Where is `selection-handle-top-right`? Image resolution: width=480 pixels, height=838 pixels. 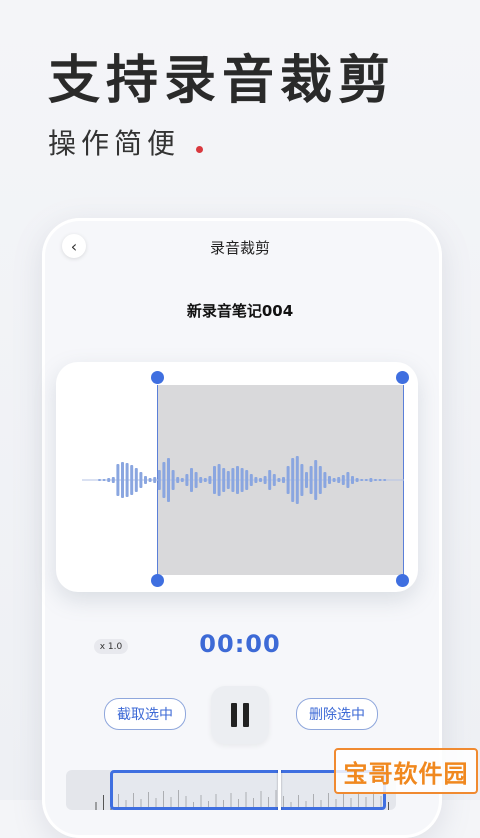
selection-handle-top-right is located at coordinates (402, 377).